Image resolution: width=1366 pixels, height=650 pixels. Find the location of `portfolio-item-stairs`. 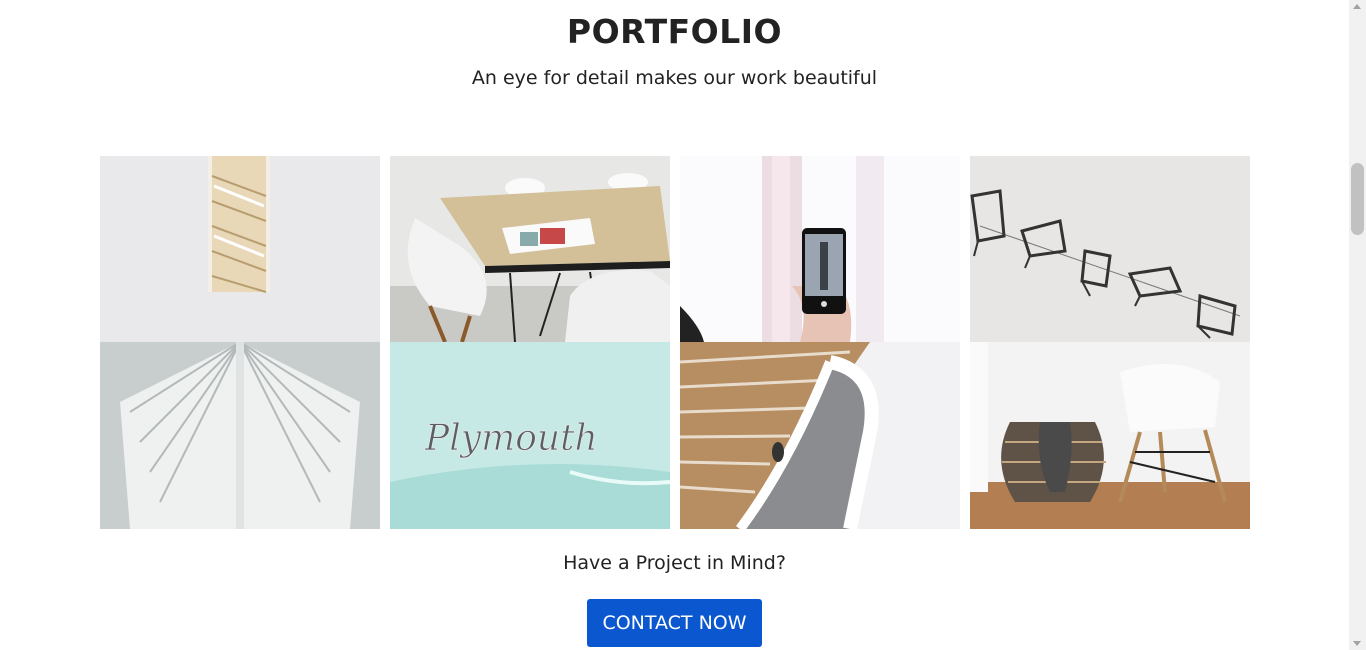

portfolio-item-stairs is located at coordinates (820, 435).